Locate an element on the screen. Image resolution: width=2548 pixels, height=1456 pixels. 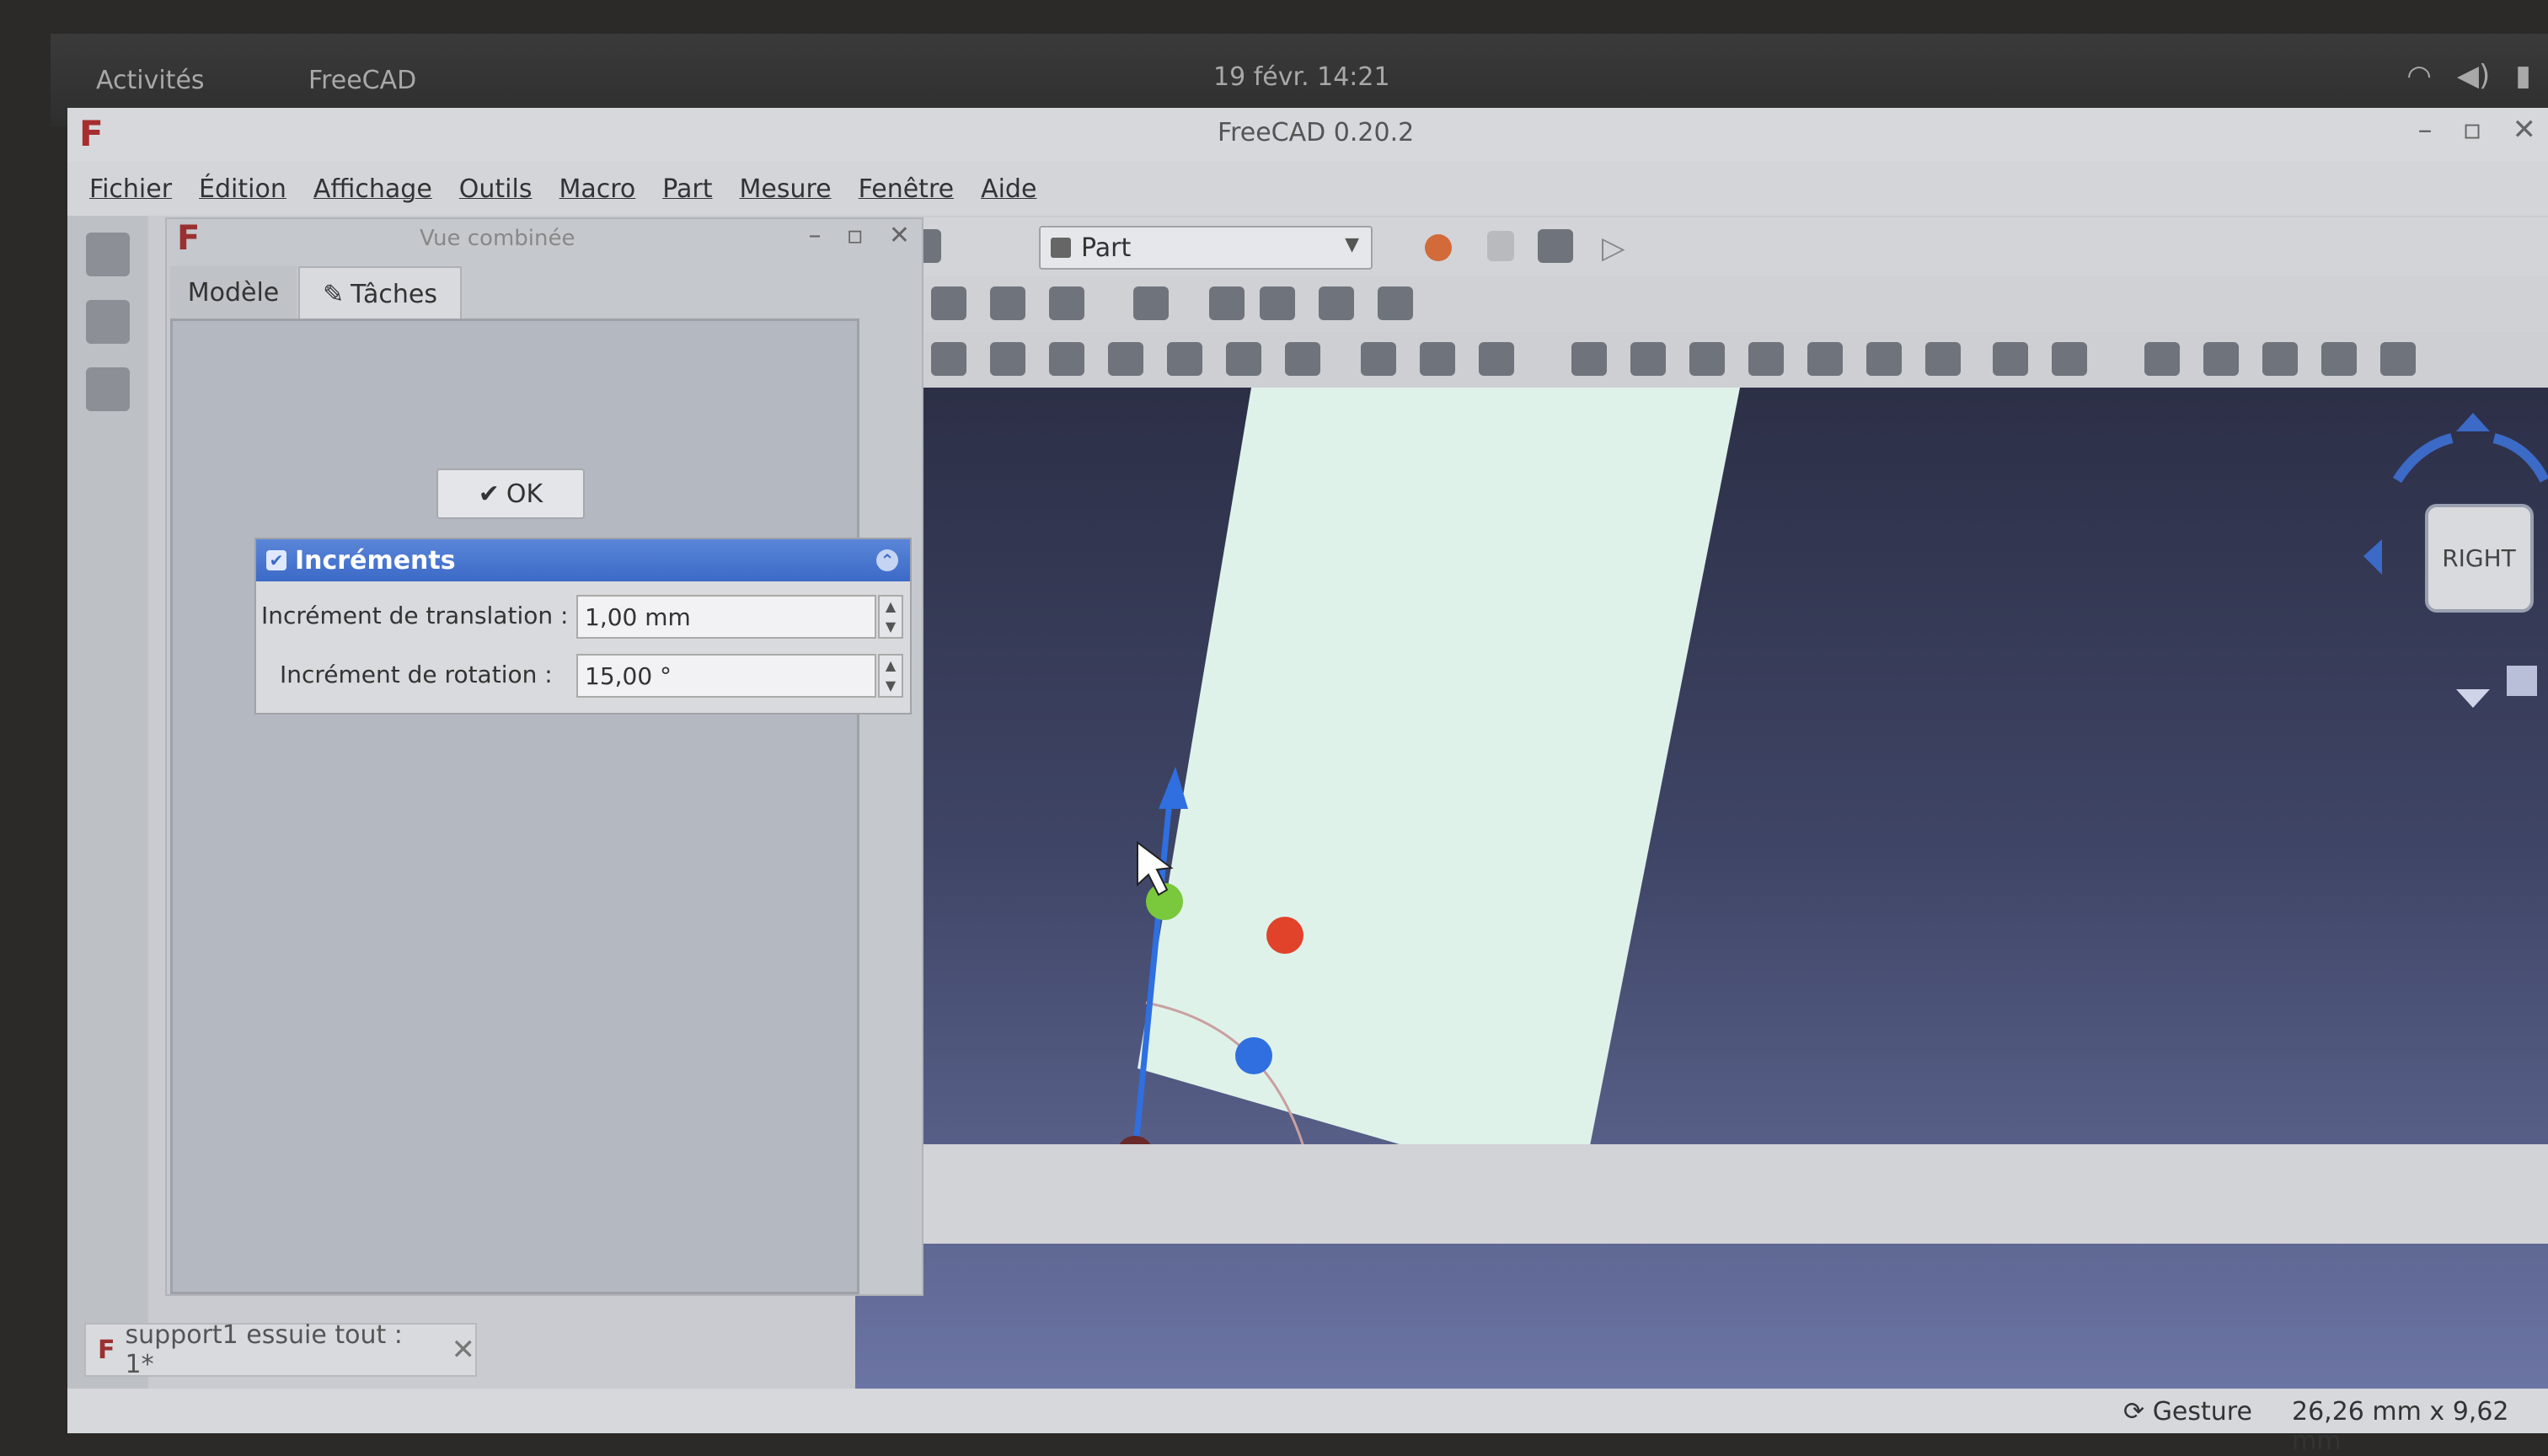
translation-spinner: ▲ ▼ is located at coordinates (890, 617).